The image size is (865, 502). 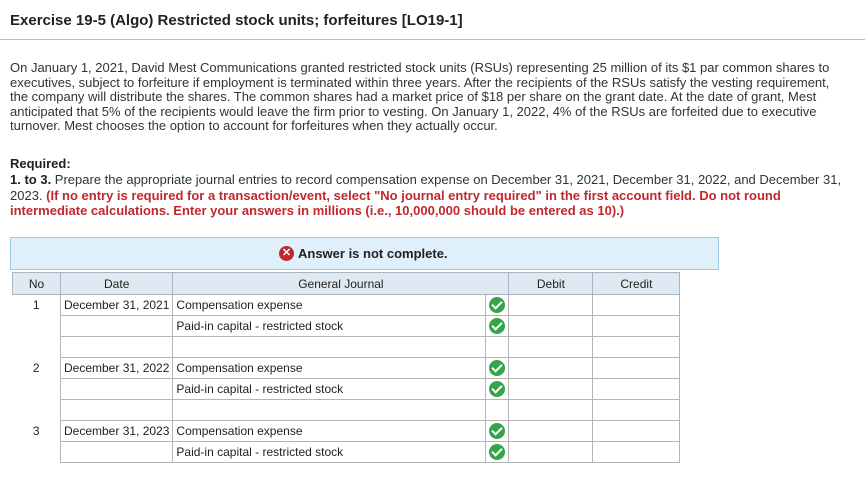 I want to click on entry-number: 2, so click(x=36, y=368).